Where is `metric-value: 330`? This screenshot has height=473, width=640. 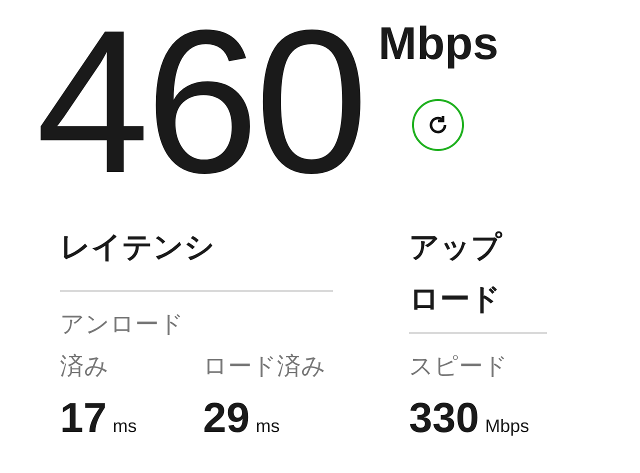 metric-value: 330 is located at coordinates (444, 418).